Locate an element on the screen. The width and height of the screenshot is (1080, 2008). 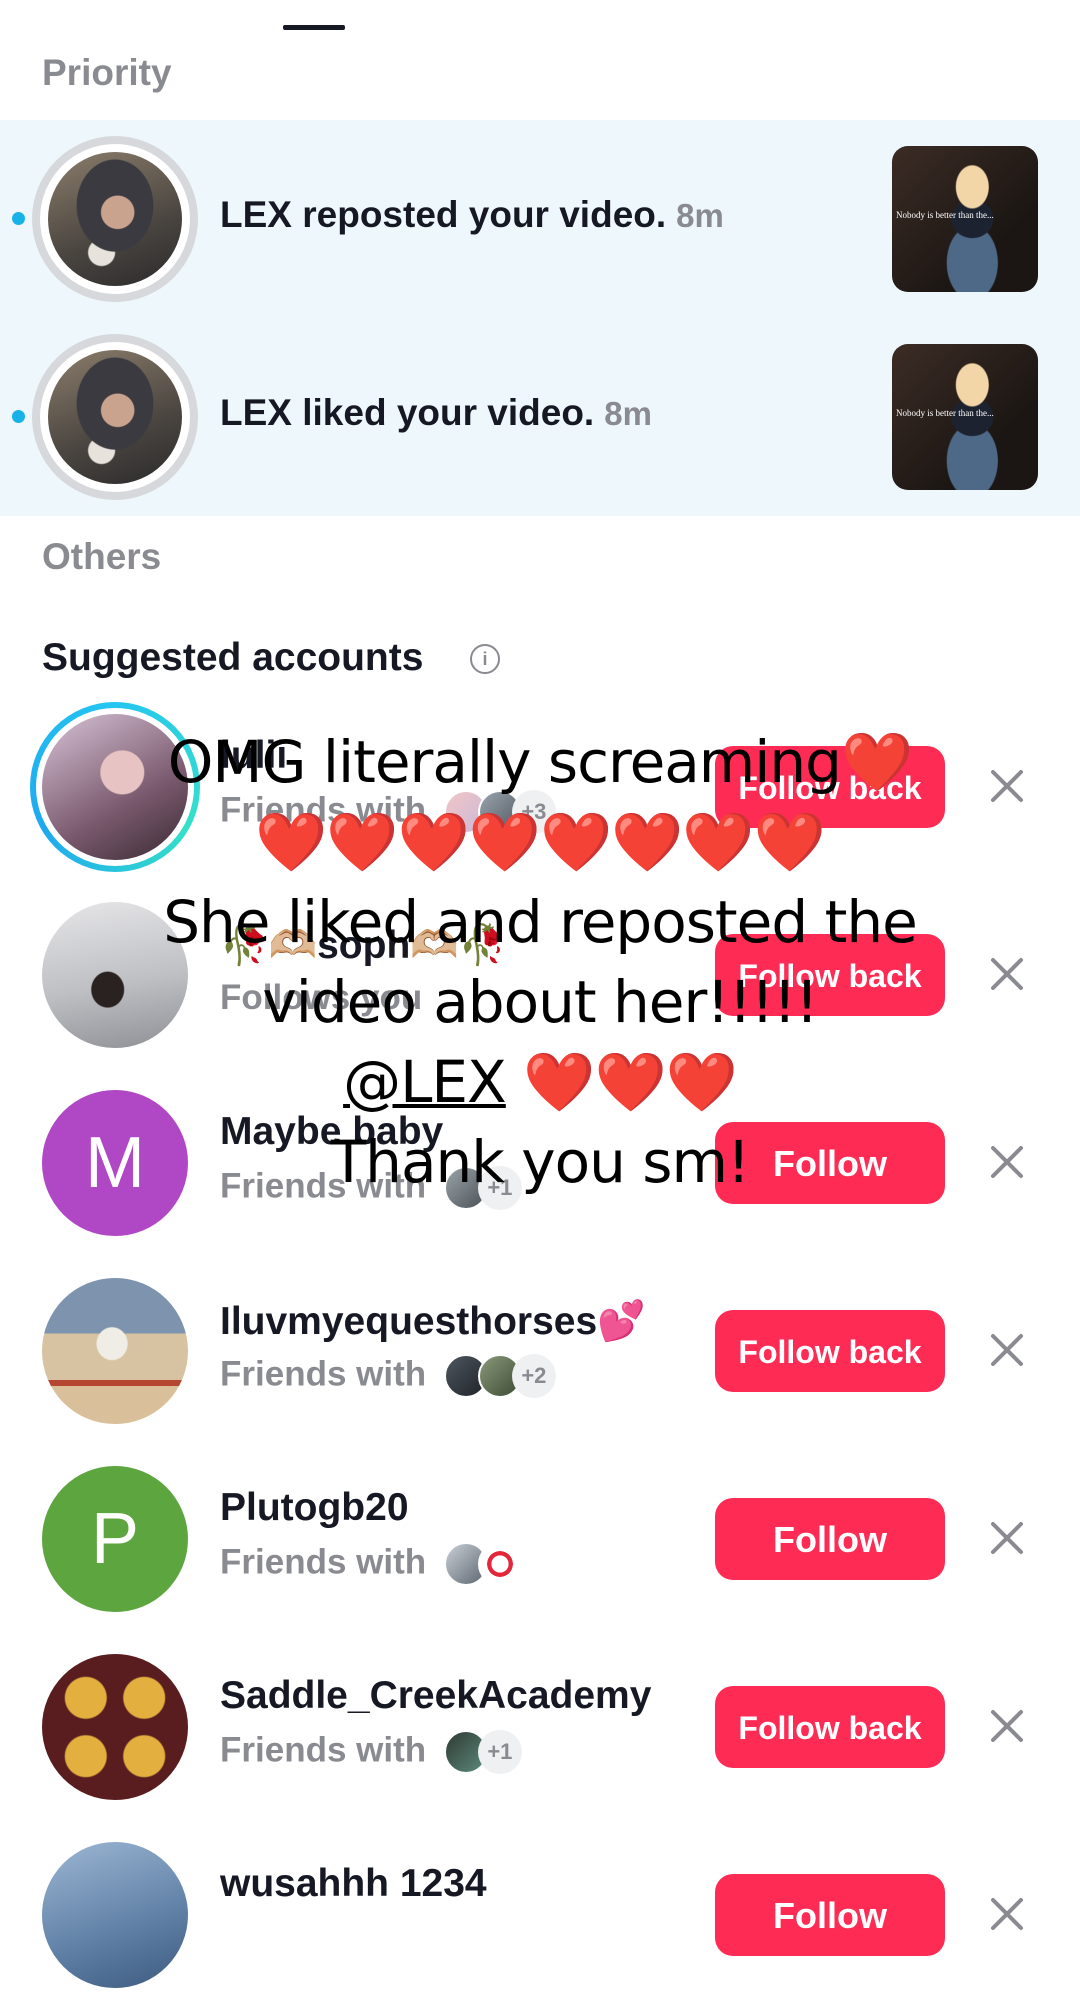
tab-indicator is located at coordinates (314, 27).